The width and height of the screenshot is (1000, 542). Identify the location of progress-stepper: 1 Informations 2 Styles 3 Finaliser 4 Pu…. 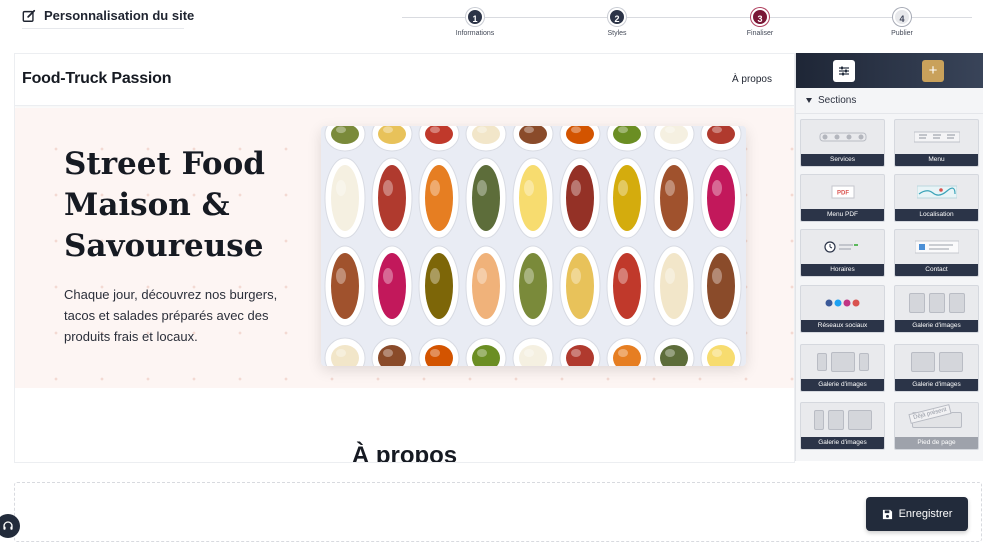
(687, 26).